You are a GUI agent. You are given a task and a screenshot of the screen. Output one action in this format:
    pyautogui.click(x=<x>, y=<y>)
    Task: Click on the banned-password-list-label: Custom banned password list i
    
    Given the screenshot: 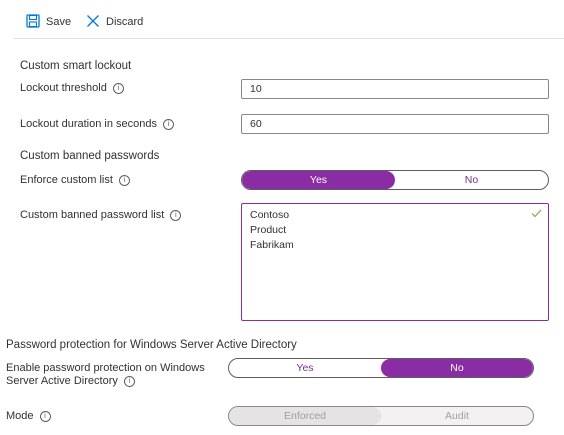 What is the action you would take?
    pyautogui.click(x=101, y=215)
    